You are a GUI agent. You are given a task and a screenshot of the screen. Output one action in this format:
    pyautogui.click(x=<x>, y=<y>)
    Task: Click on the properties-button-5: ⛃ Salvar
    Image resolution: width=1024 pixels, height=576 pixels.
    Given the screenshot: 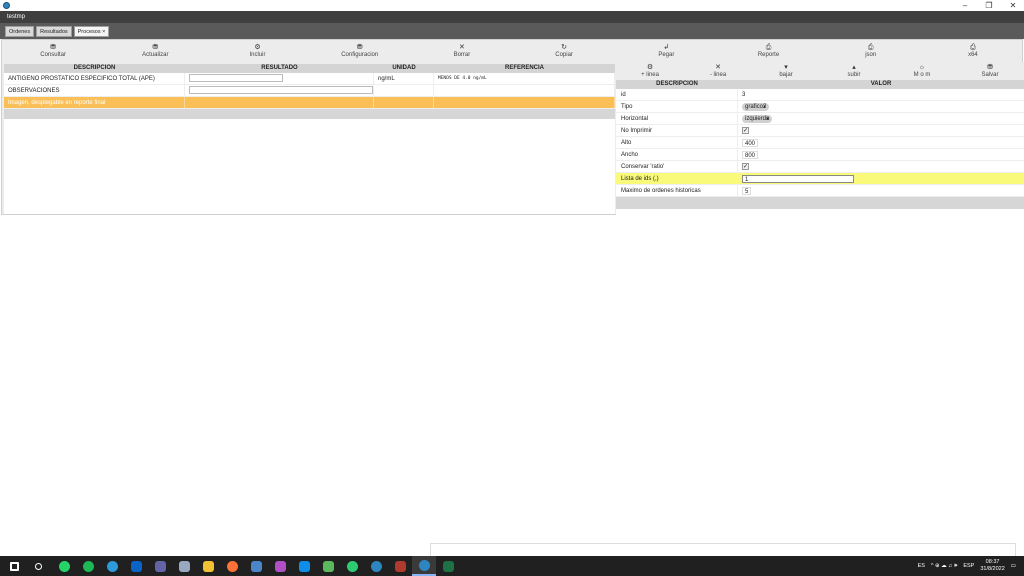 What is the action you would take?
    pyautogui.click(x=990, y=71)
    